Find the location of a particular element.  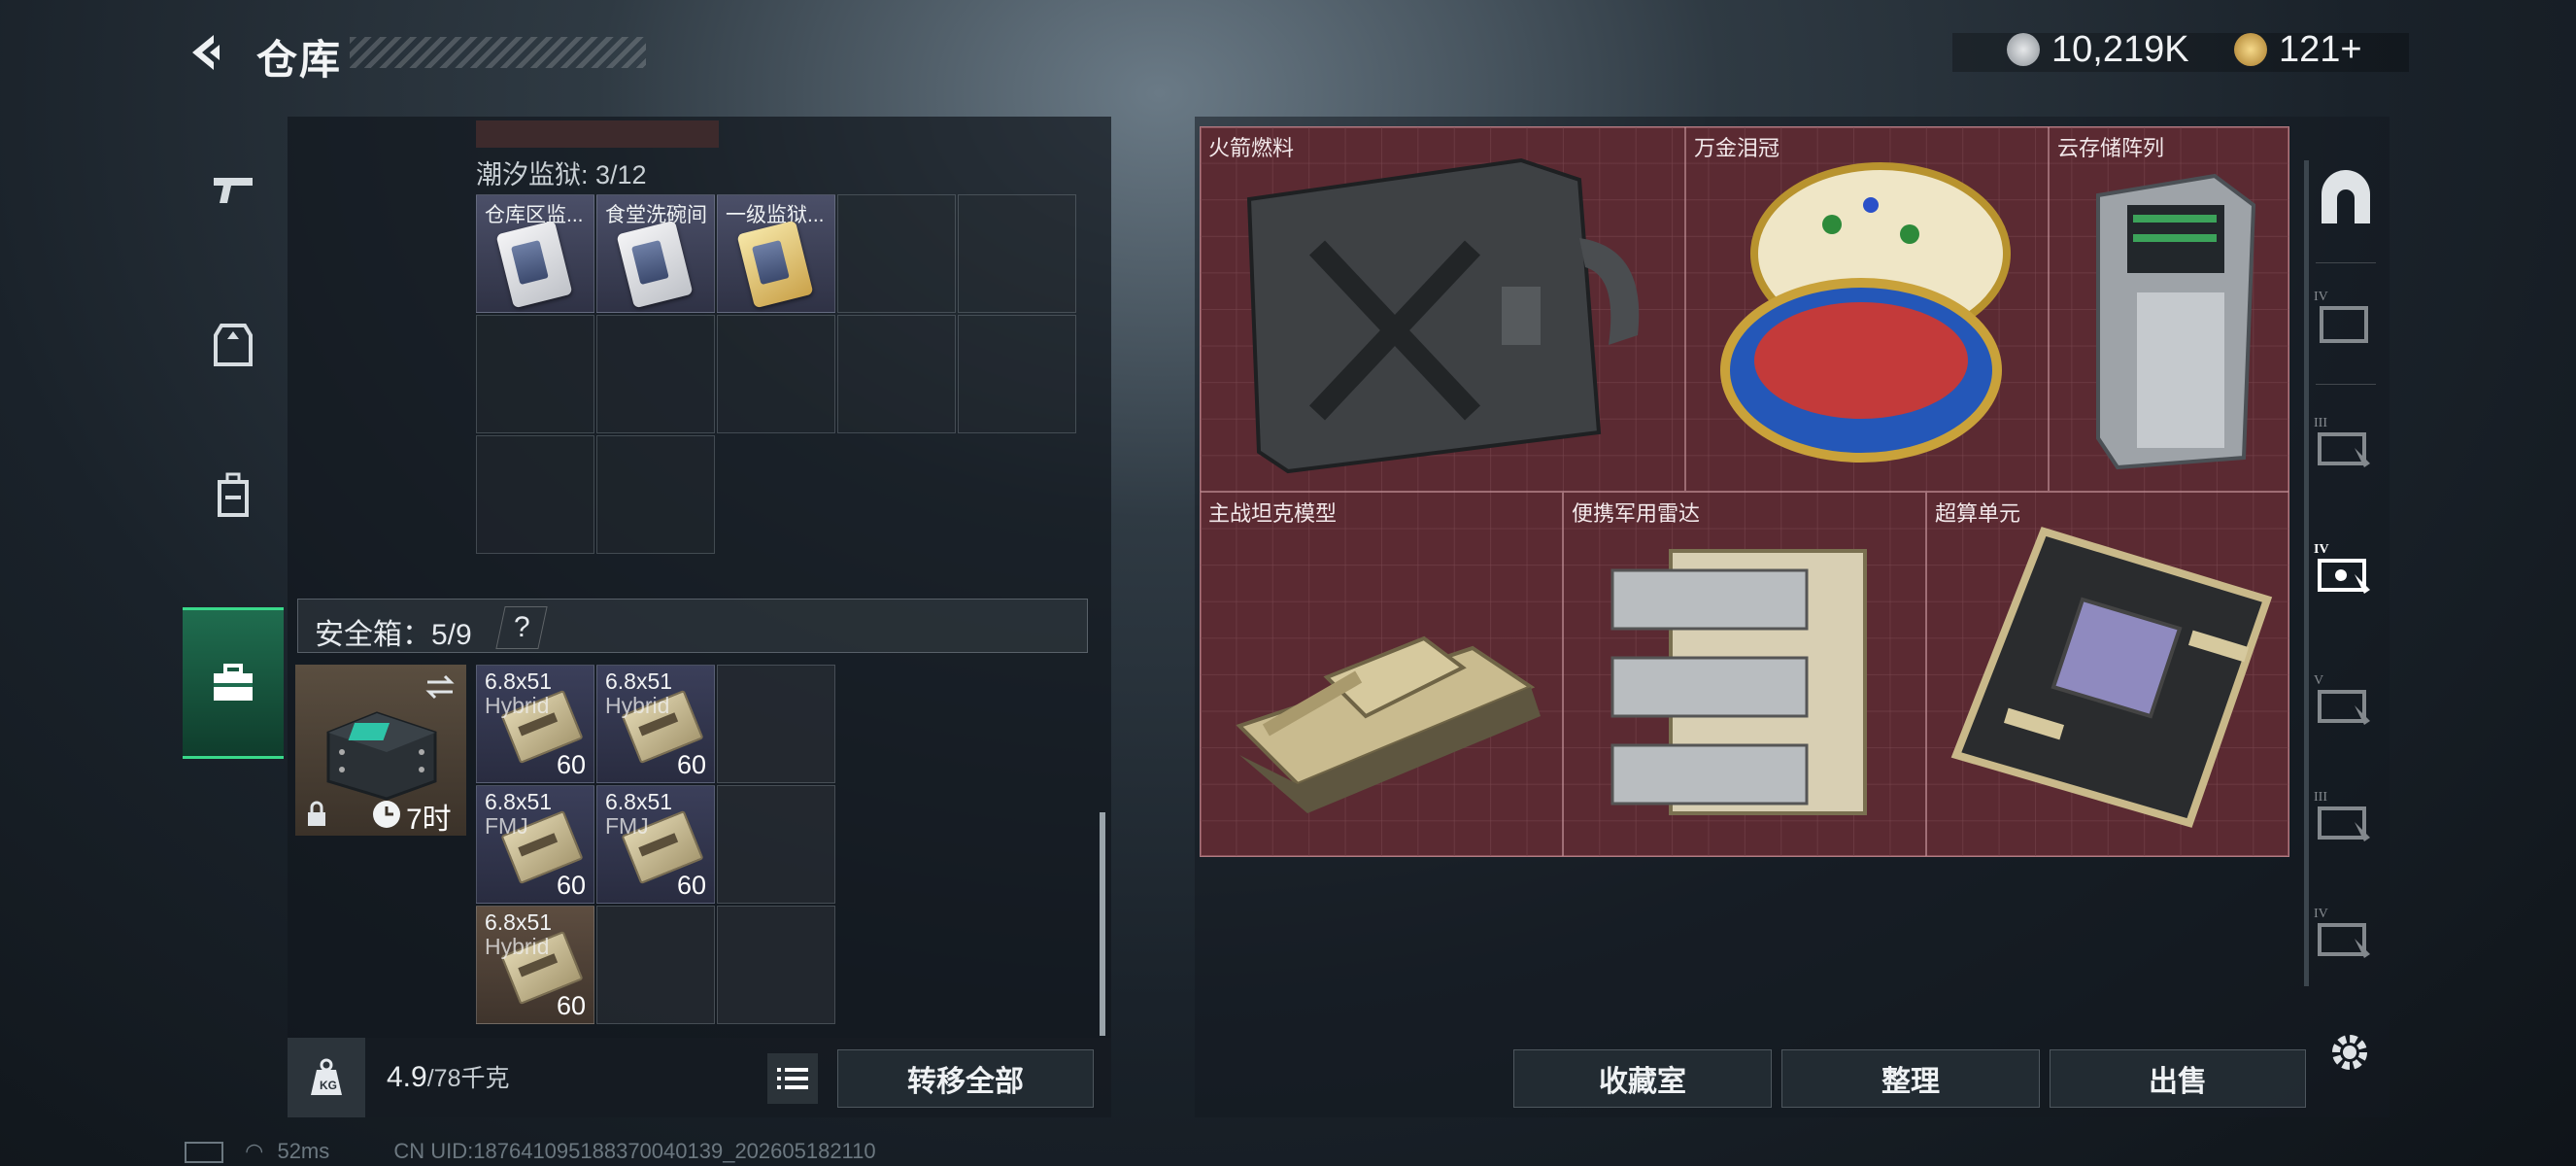

stash-item-rocket-fuel: 火箭燃料 is located at coordinates (1442, 309).